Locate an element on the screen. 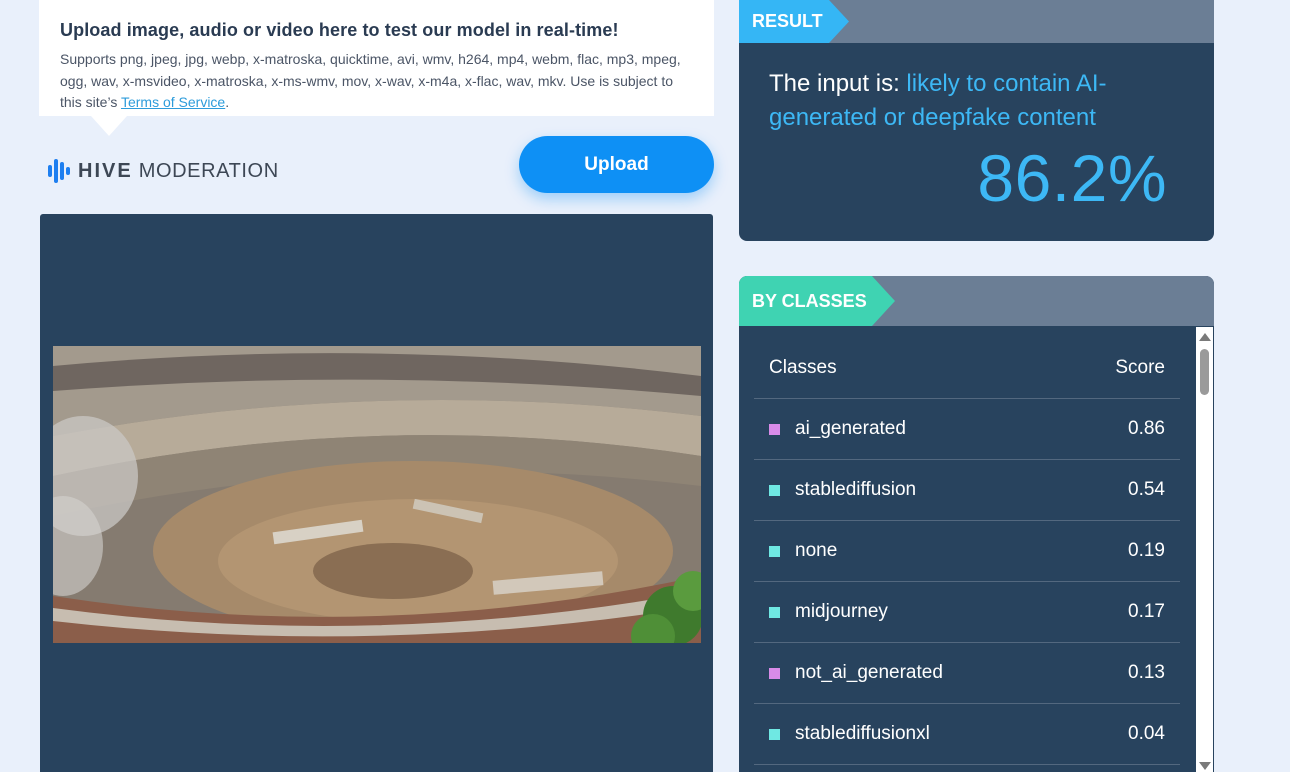 The image size is (1290, 772). table-row: stablediffusion 0.54 is located at coordinates (967, 490).